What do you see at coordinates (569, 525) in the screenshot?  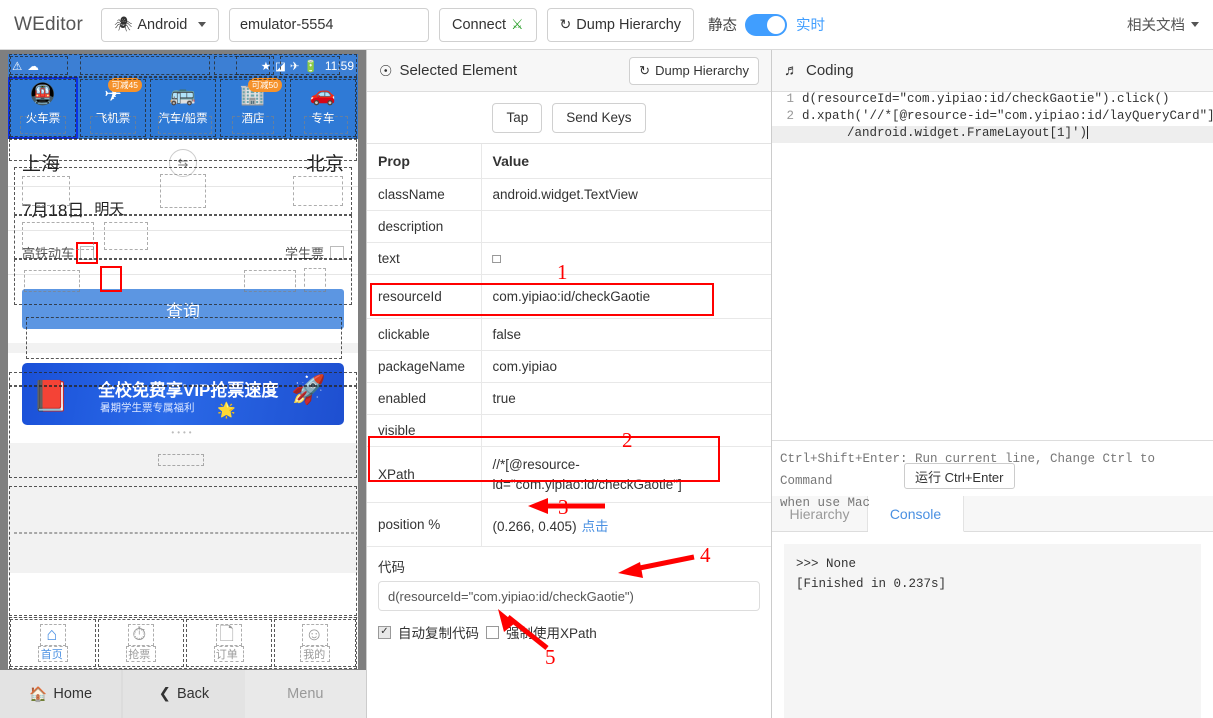 I see `table-row-position: position % (0.266, 0.405) 点击` at bounding box center [569, 525].